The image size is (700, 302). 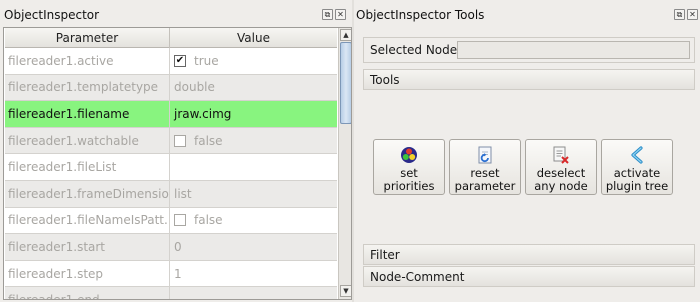 What do you see at coordinates (529, 276) in the screenshot?
I see `node-comment-section-header: Node-Comment` at bounding box center [529, 276].